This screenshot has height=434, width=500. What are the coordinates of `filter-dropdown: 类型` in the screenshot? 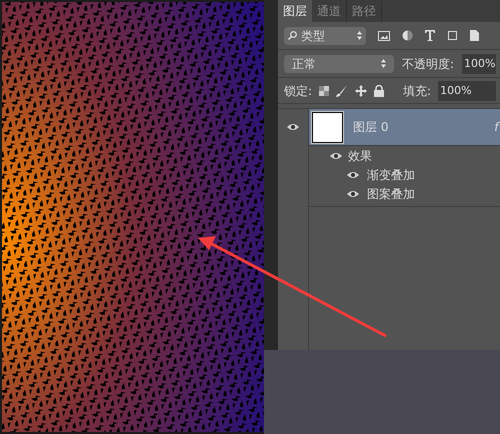 It's located at (325, 35).